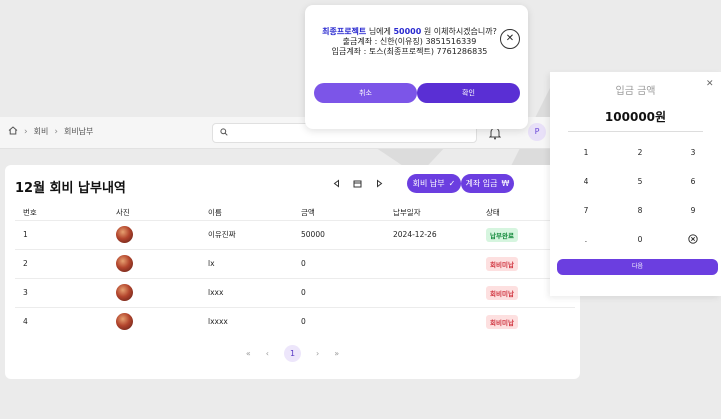 The width and height of the screenshot is (721, 419). What do you see at coordinates (61, 234) in the screenshot?
I see `row-number: 1` at bounding box center [61, 234].